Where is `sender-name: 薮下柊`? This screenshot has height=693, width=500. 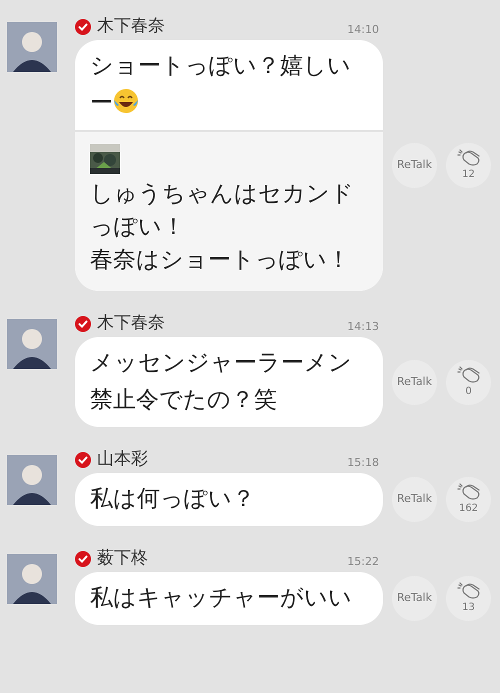 sender-name: 薮下柊 is located at coordinates (122, 558).